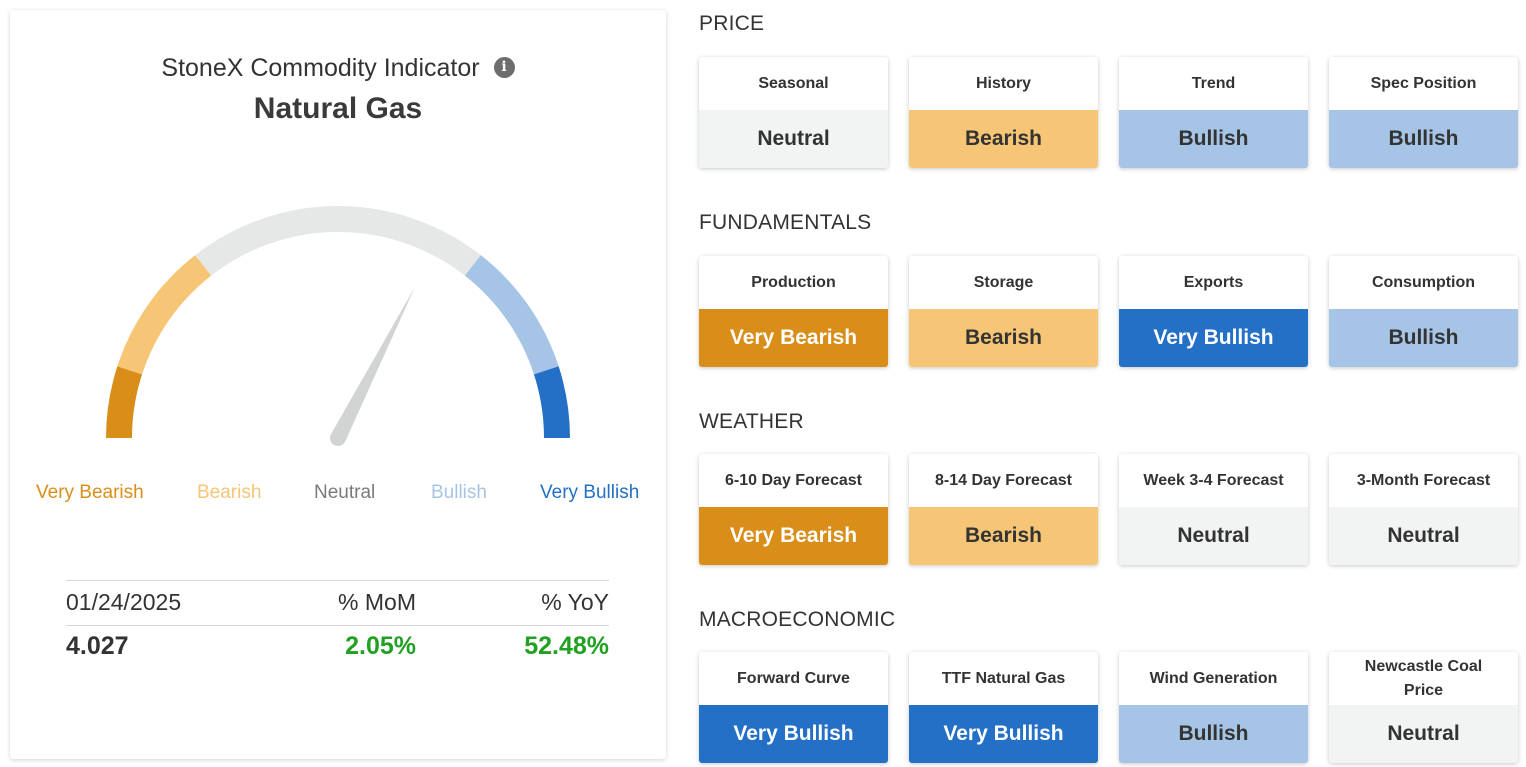 The image size is (1526, 767). I want to click on stats-mom-label: % MoM, so click(377, 602).